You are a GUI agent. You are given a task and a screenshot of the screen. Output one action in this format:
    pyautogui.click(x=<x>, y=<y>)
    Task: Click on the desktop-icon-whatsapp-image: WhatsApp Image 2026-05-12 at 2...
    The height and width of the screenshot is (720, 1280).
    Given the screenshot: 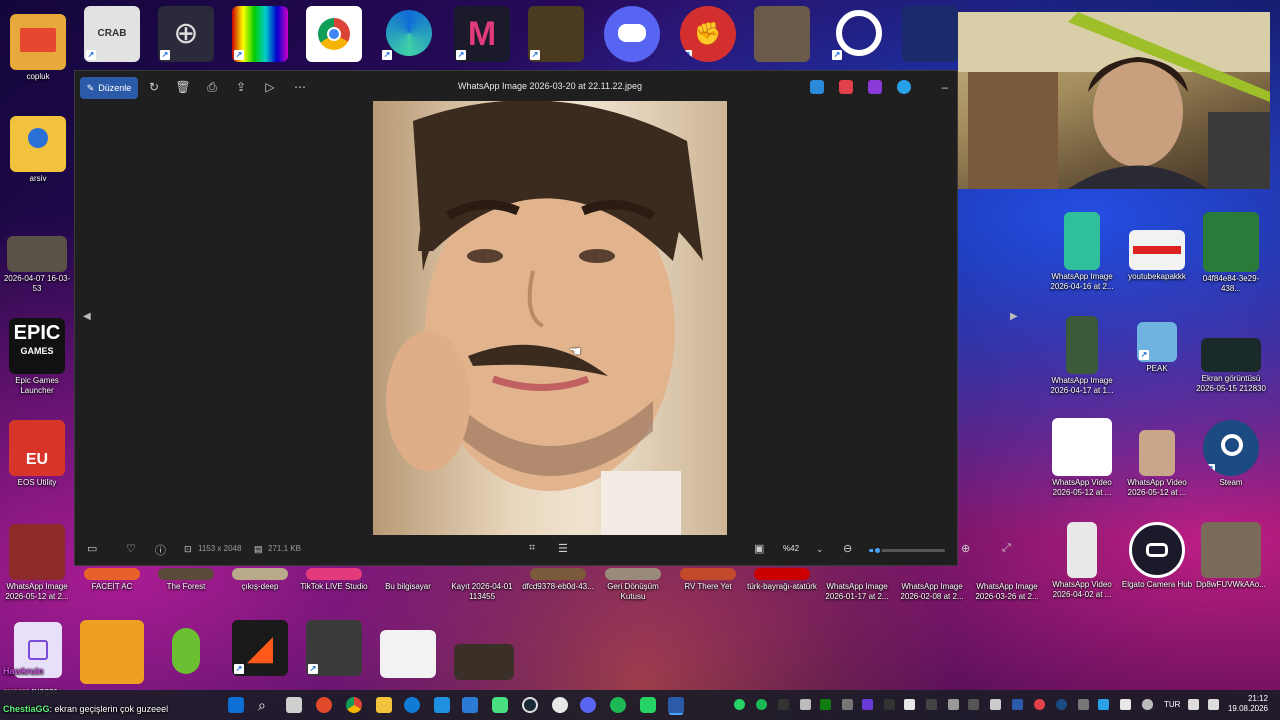 What is the action you would take?
    pyautogui.click(x=37, y=563)
    